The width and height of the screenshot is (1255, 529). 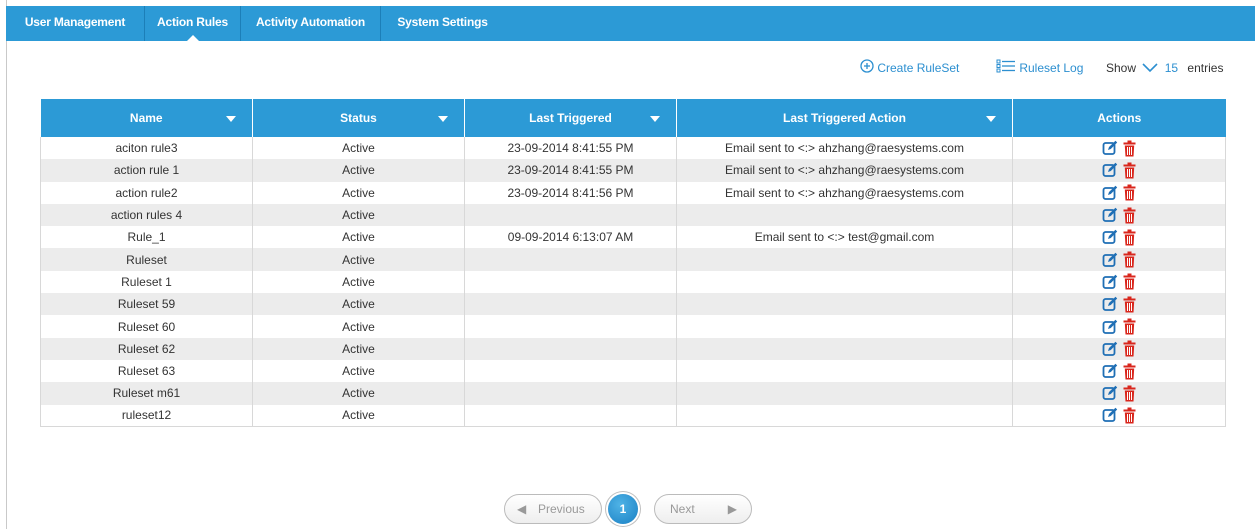 I want to click on table-row: action rules 4 Active, so click(x=633, y=215).